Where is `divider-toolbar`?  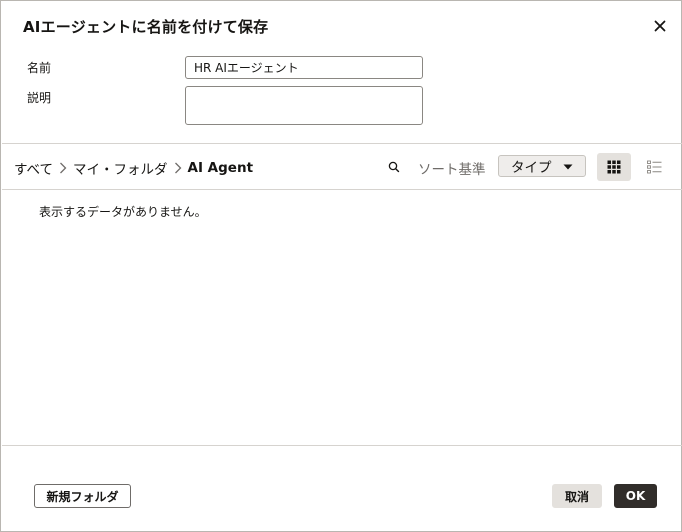
divider-toolbar is located at coordinates (342, 189).